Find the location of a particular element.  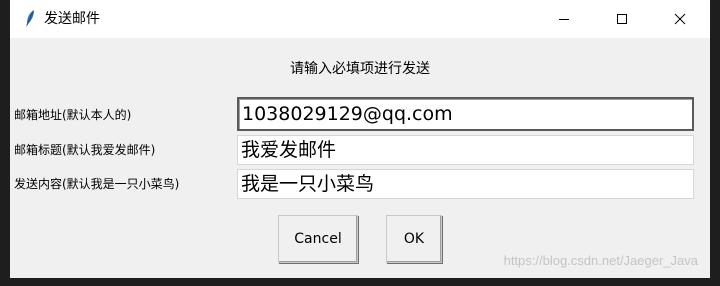

title-bar: 发送邮件 is located at coordinates (360, 19).